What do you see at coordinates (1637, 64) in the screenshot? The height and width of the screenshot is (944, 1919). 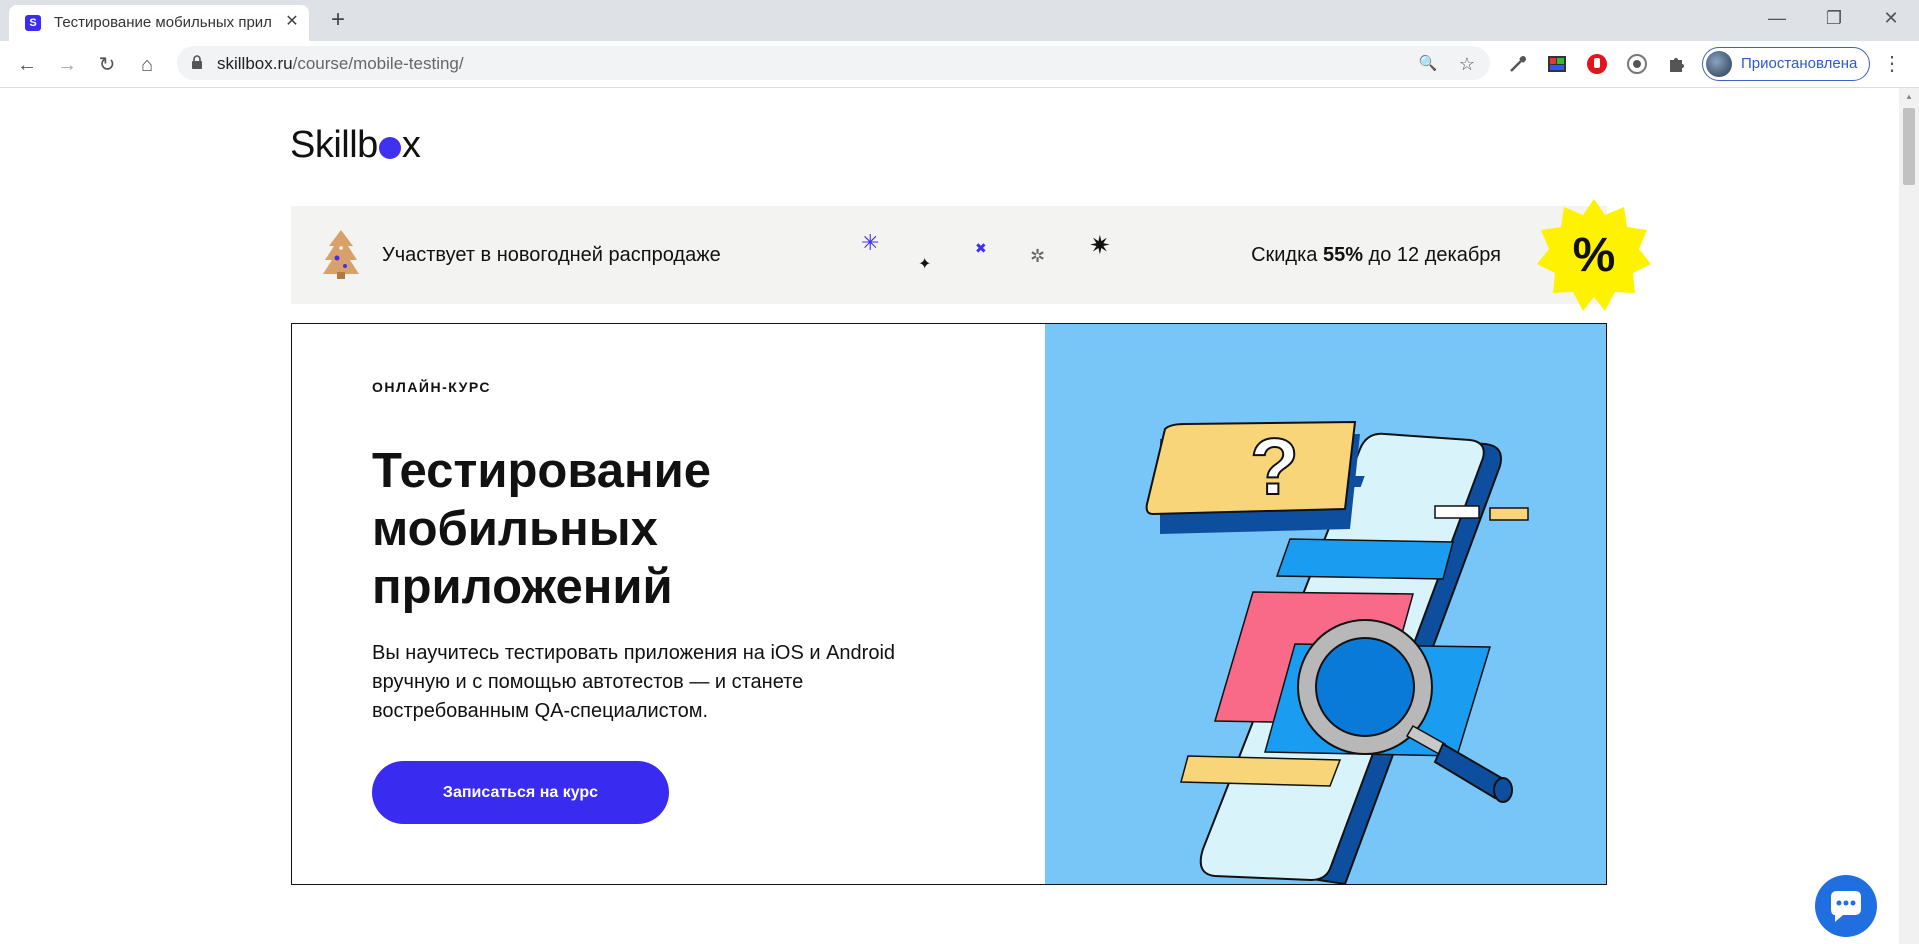 I see `speech-icon` at bounding box center [1637, 64].